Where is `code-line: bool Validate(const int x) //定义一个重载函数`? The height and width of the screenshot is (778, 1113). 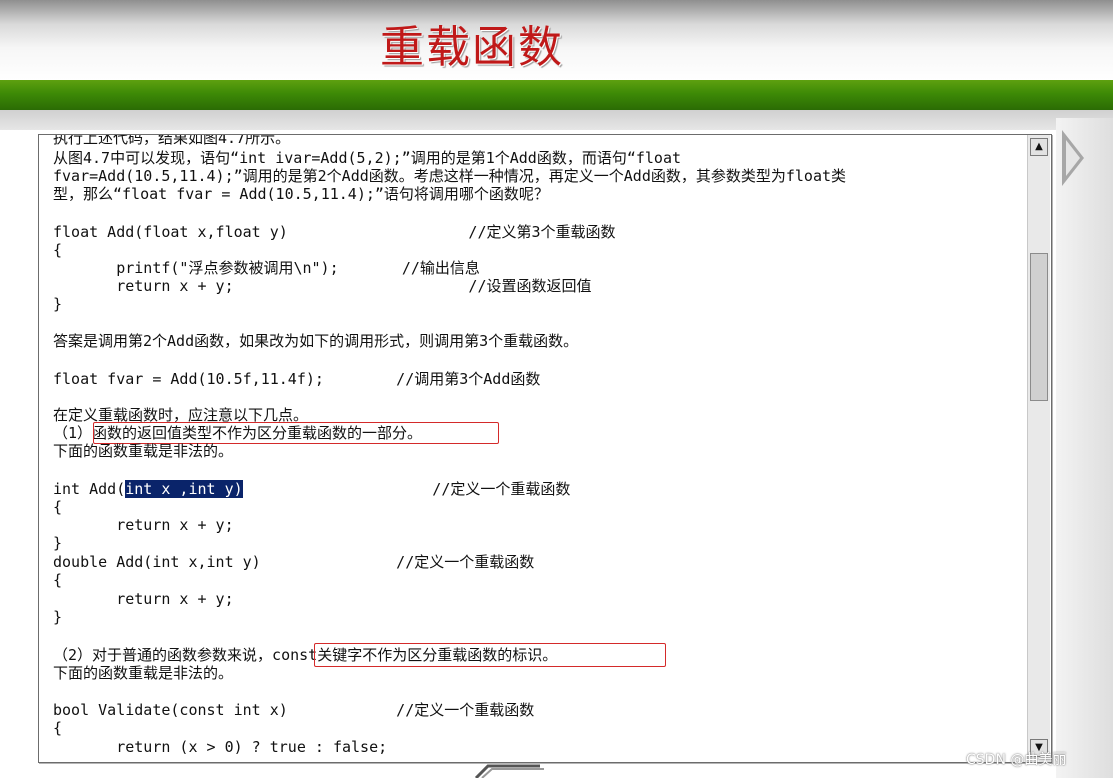
code-line: bool Validate(const int x) //定义一个重载函数 is located at coordinates (294, 710).